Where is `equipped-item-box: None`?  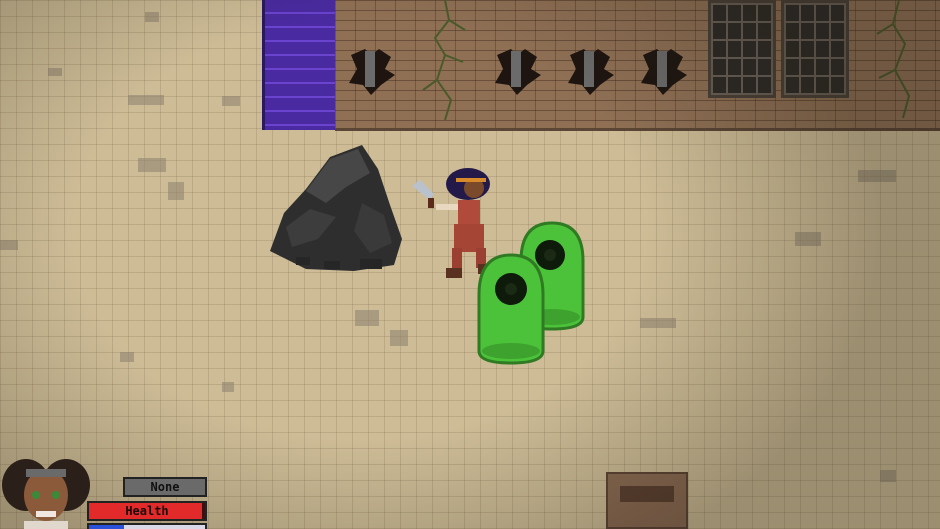
equipped-item-box: None is located at coordinates (165, 487).